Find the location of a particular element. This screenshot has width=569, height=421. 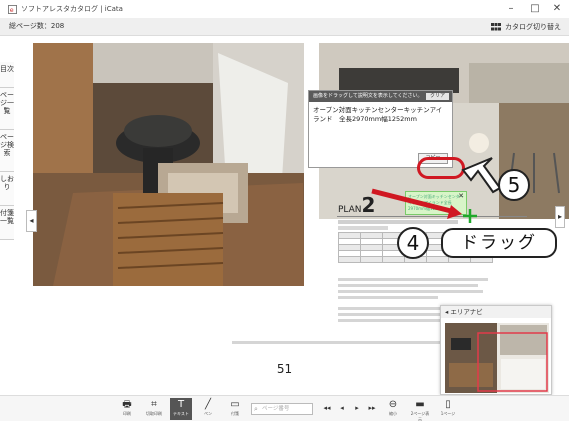

single-page-view-tool: ▯ 1ページ is located at coordinates (448, 409).